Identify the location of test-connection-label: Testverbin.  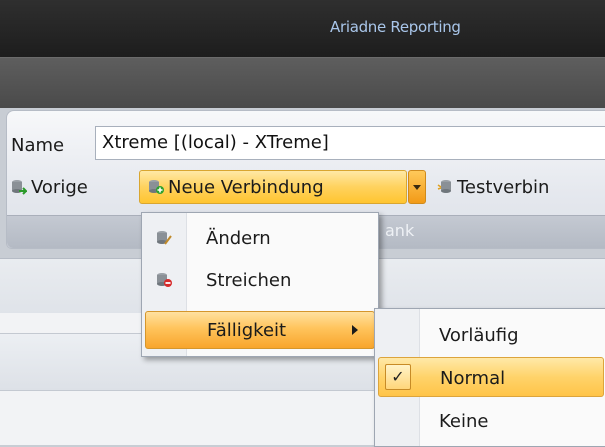
(503, 187).